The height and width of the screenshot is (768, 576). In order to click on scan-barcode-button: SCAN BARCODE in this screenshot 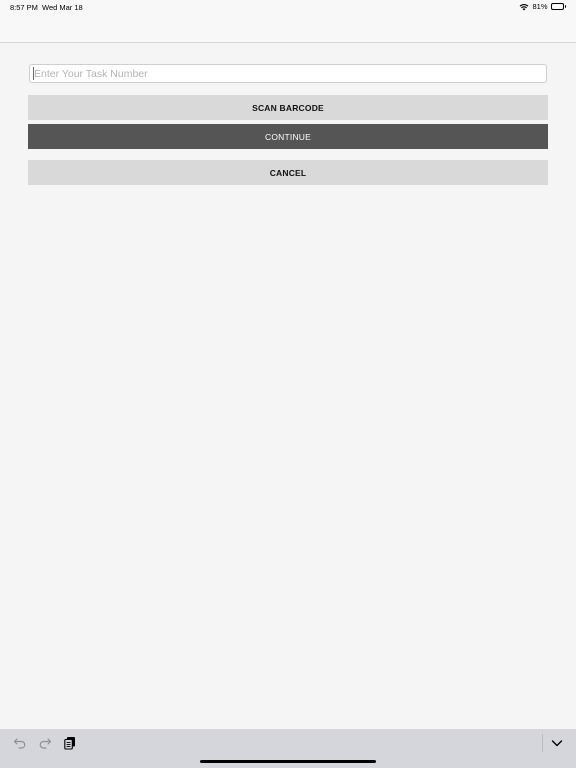, I will do `click(288, 107)`.